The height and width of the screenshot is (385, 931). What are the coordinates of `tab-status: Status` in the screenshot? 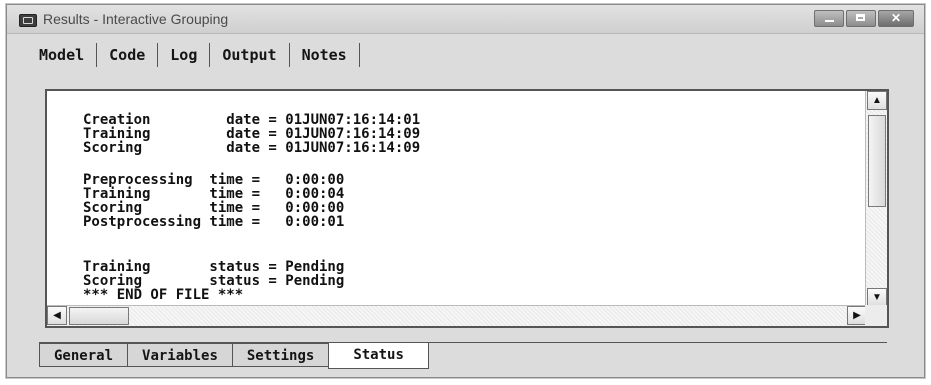 It's located at (378, 356).